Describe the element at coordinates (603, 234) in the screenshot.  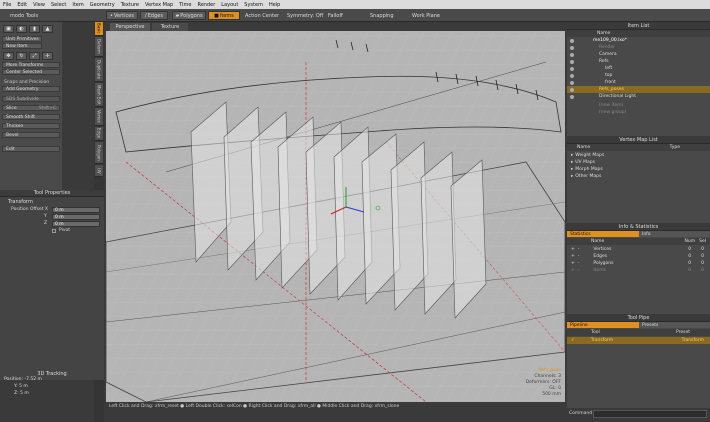
I see `tab-statistics: Statistics` at that location.